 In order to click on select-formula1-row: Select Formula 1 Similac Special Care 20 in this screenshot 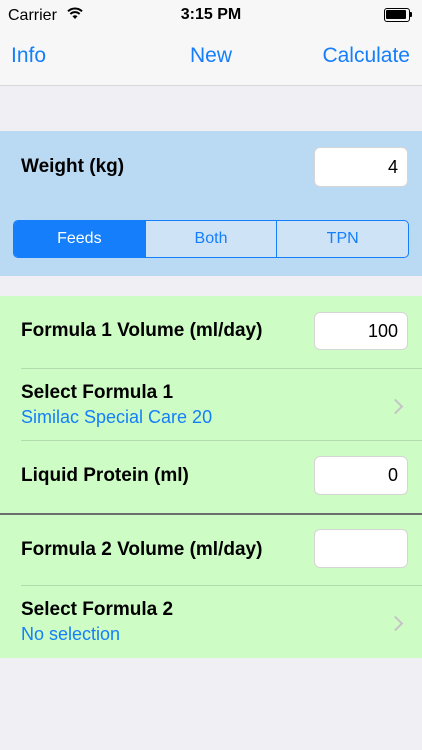, I will do `click(211, 404)`.